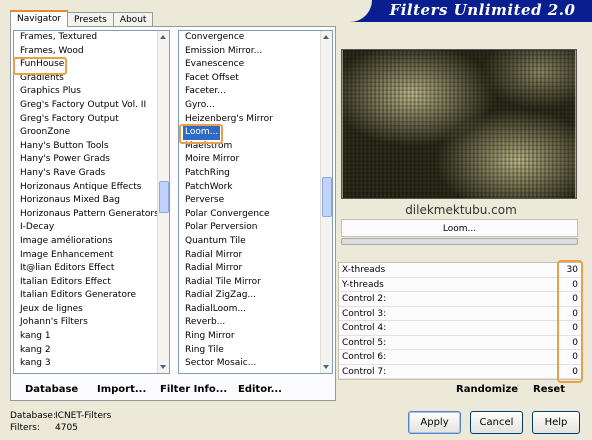 The height and width of the screenshot is (440, 592). What do you see at coordinates (40, 66) in the screenshot?
I see `category-highlight-frame` at bounding box center [40, 66].